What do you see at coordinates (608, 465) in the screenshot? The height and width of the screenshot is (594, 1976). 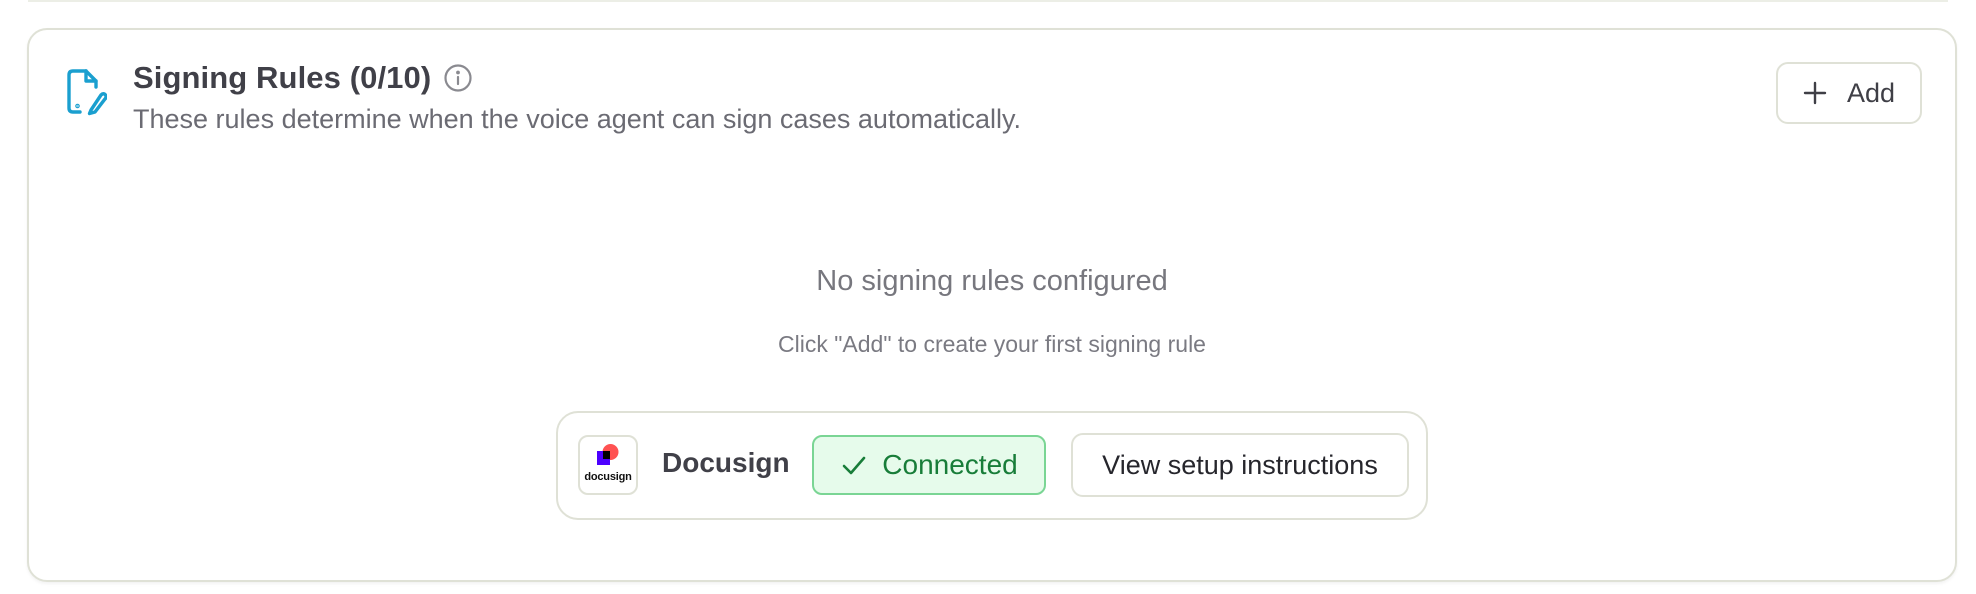 I see `docusign-logo: docusign` at bounding box center [608, 465].